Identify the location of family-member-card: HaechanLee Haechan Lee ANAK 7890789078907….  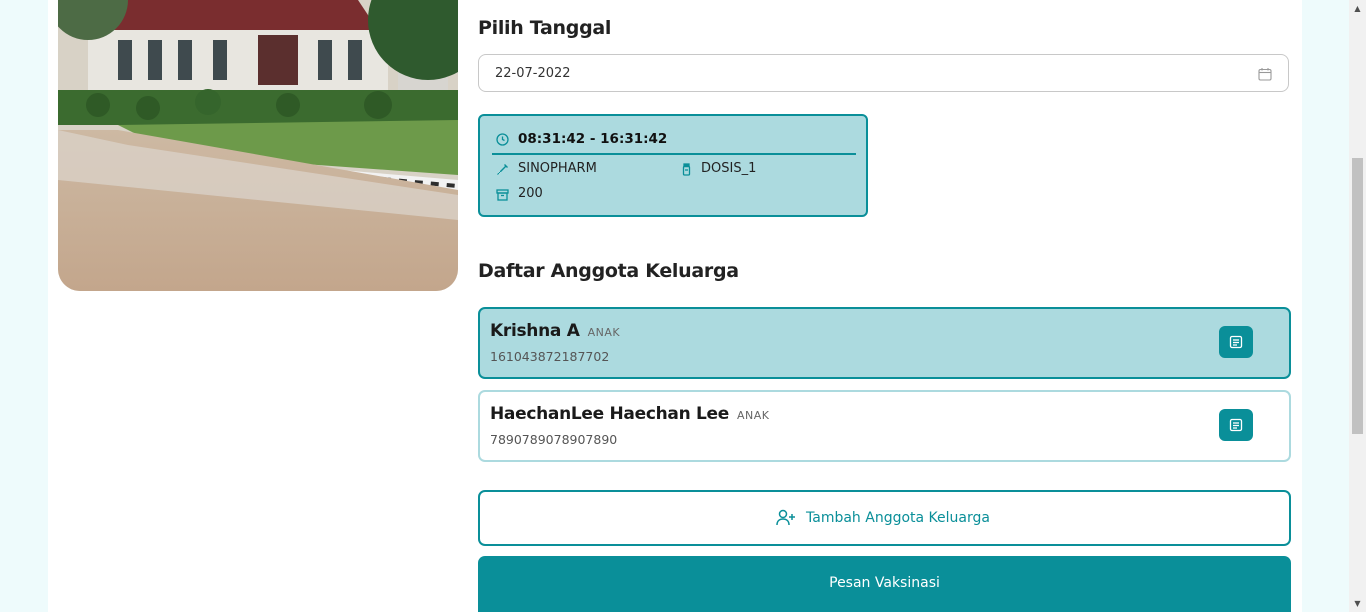
(884, 426).